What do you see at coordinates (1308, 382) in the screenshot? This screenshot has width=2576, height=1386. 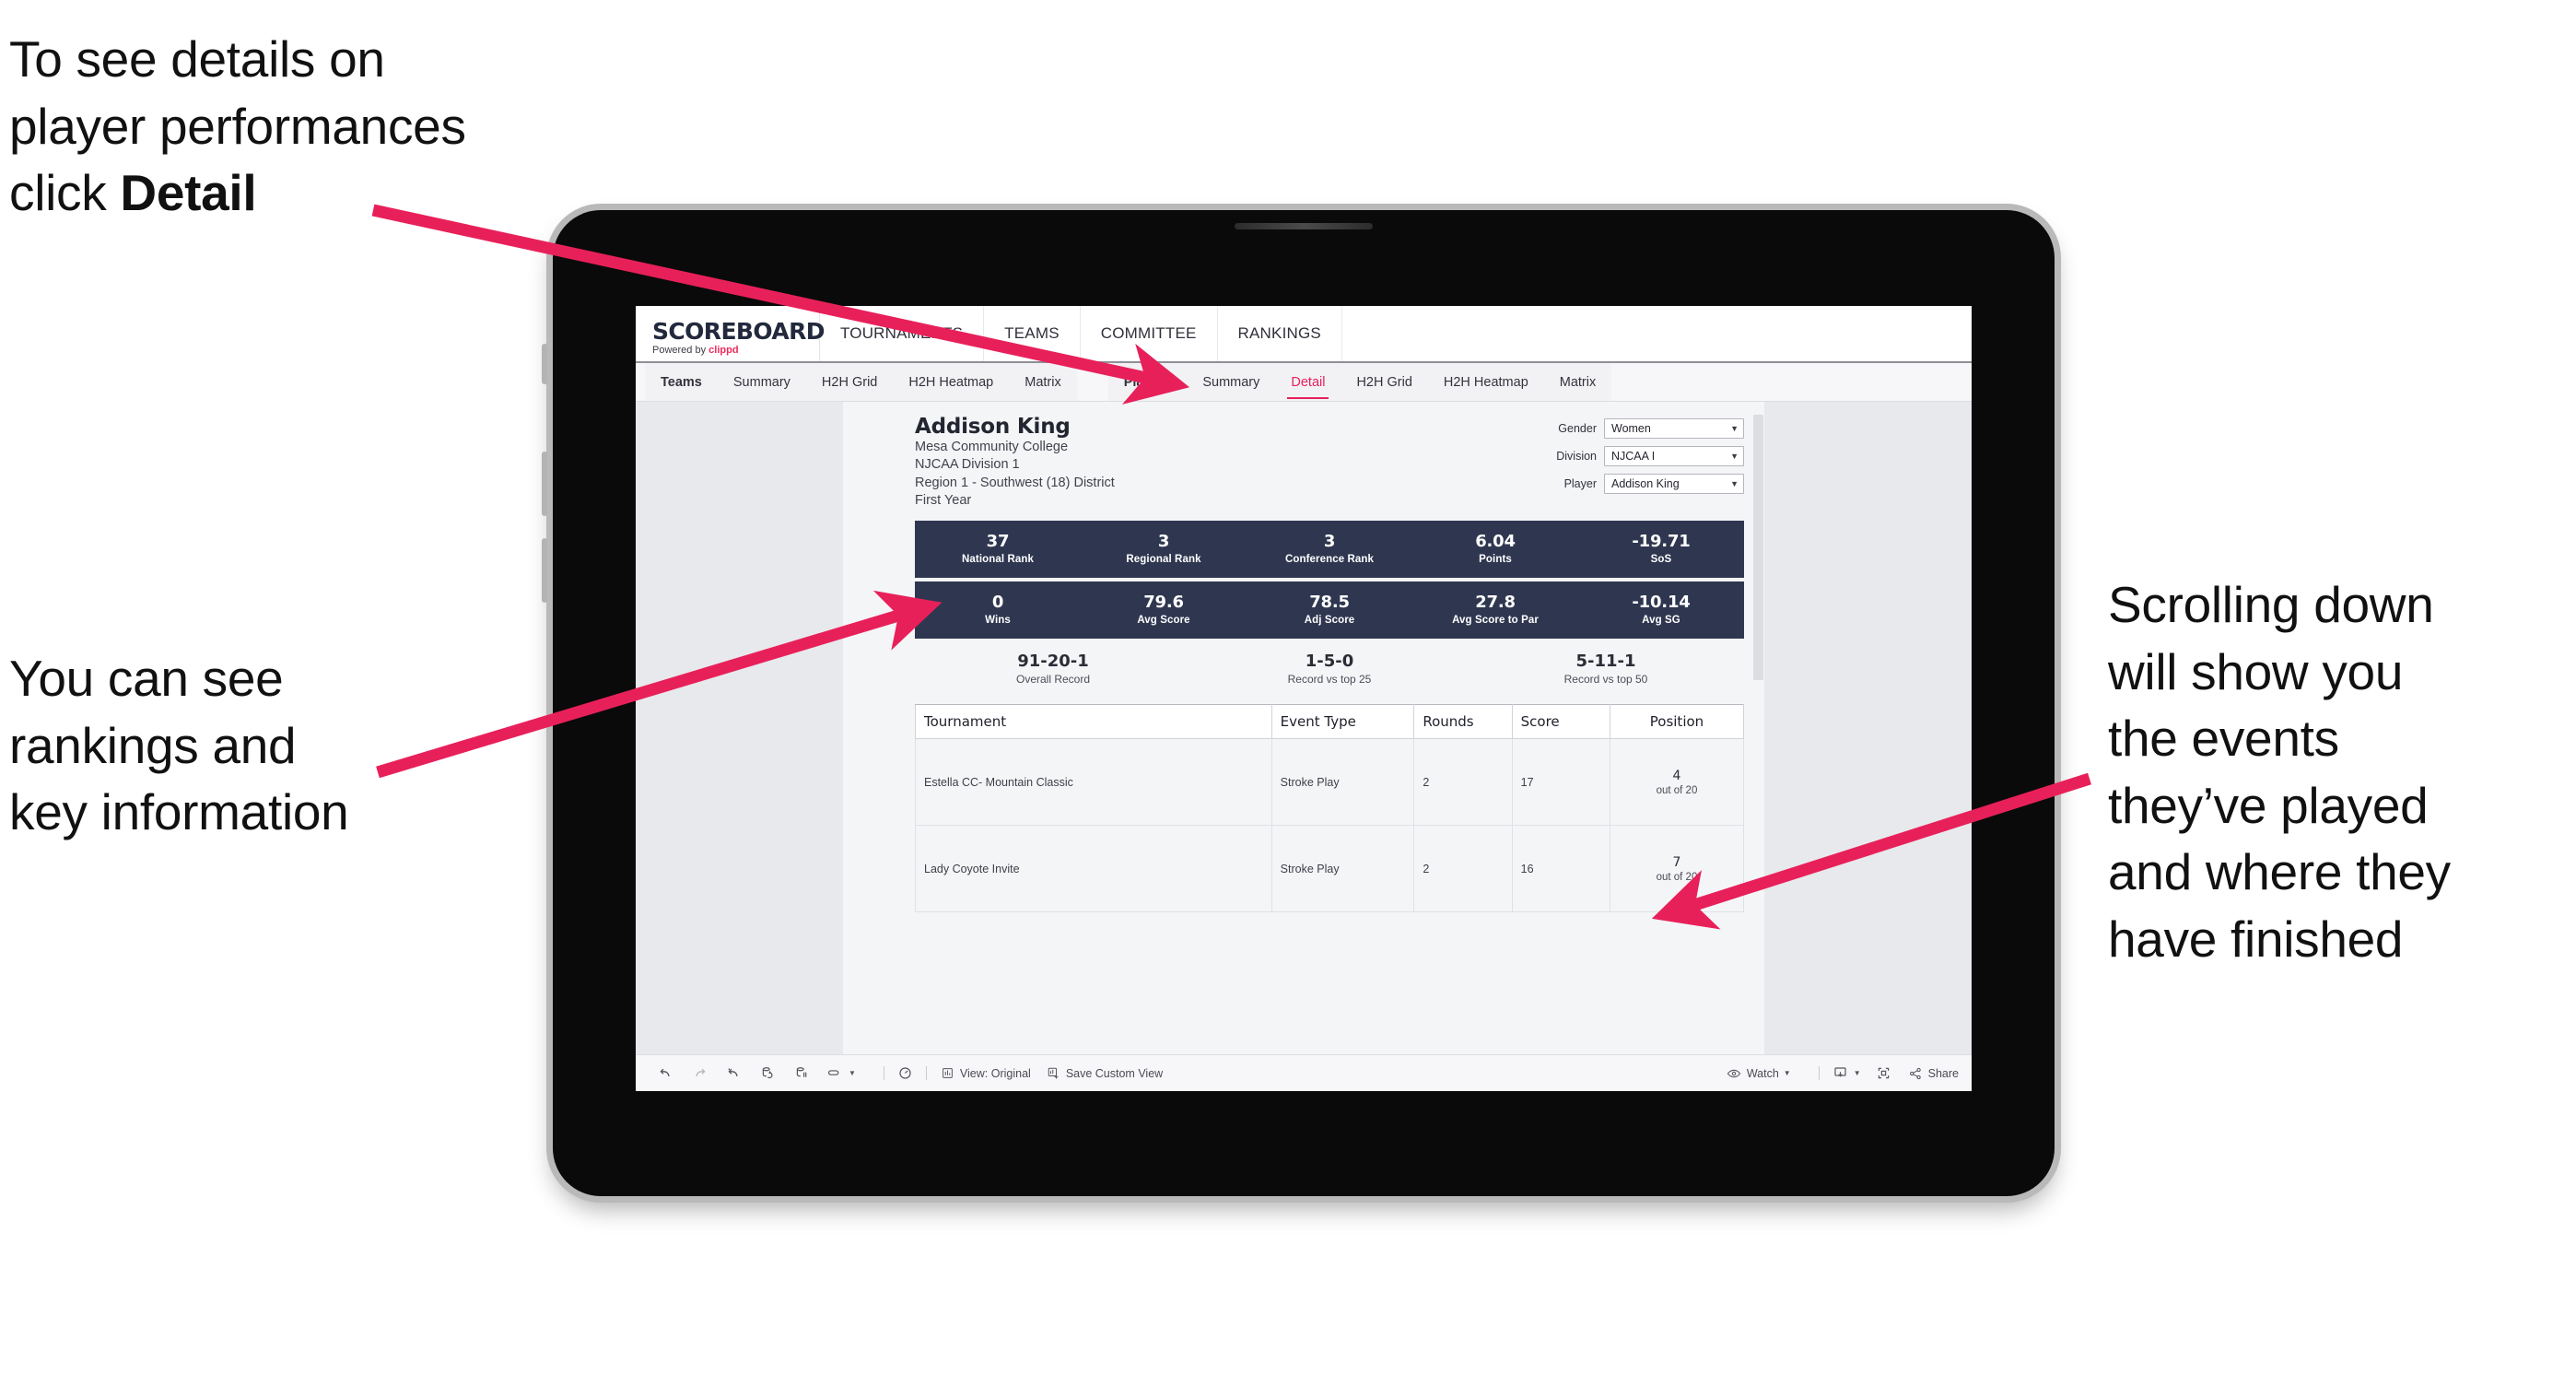 I see `tab-players-detail: Detail` at bounding box center [1308, 382].